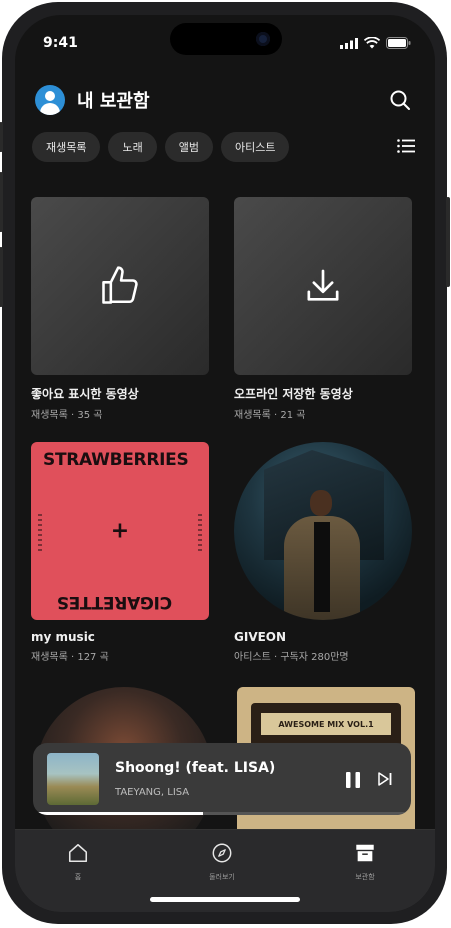 The height and width of the screenshot is (928, 451). I want to click on tab-home: 홈, so click(78, 862).